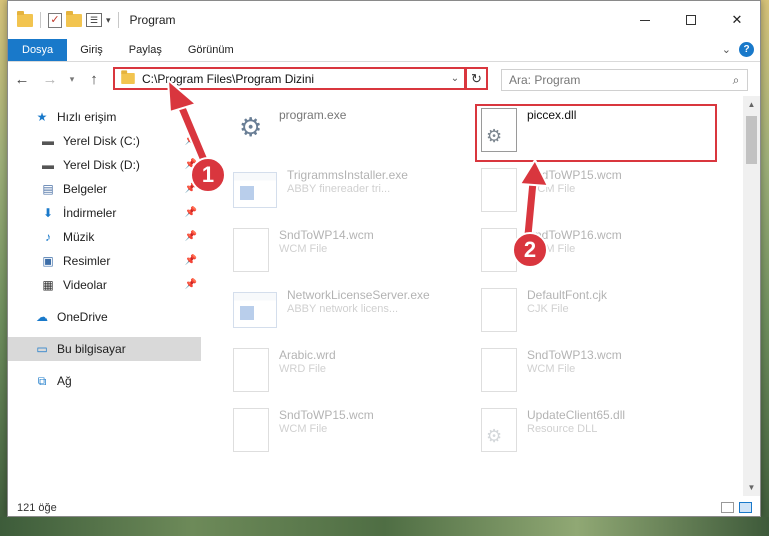 The height and width of the screenshot is (536, 769). I want to click on sidebar-item-label: Yerel Disk (D:), so click(101, 165).